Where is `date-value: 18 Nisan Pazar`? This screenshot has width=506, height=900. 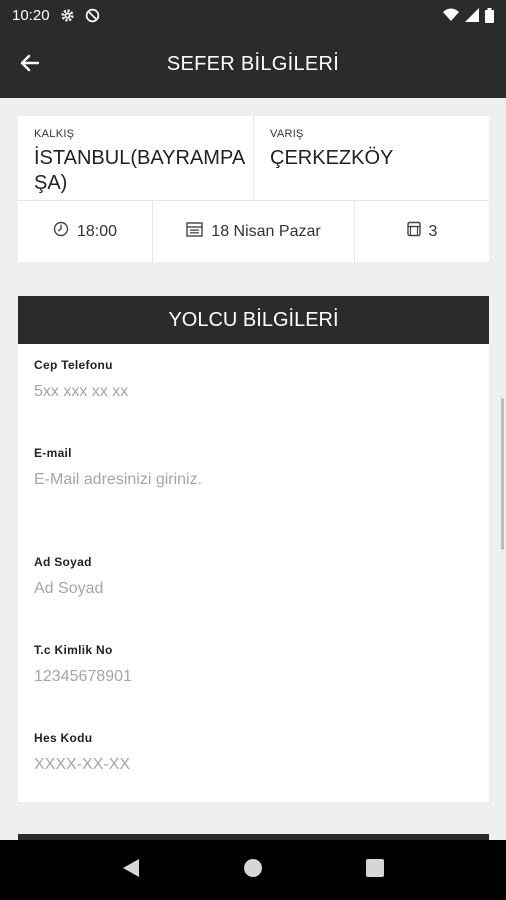
date-value: 18 Nisan Pazar is located at coordinates (266, 231).